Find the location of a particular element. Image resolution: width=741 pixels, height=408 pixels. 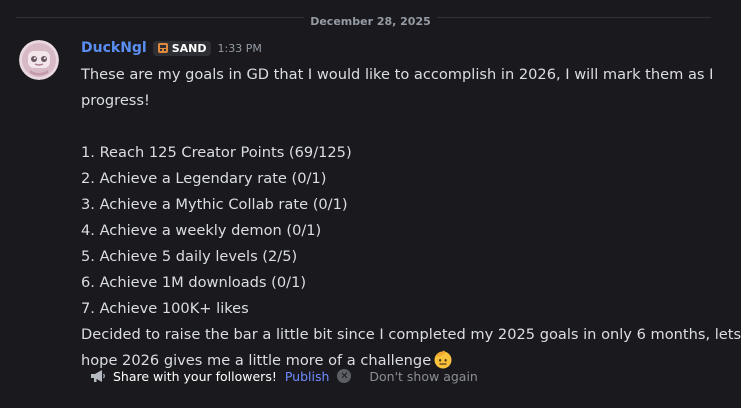

dont-show-again-link: Don't show again is located at coordinates (423, 376).